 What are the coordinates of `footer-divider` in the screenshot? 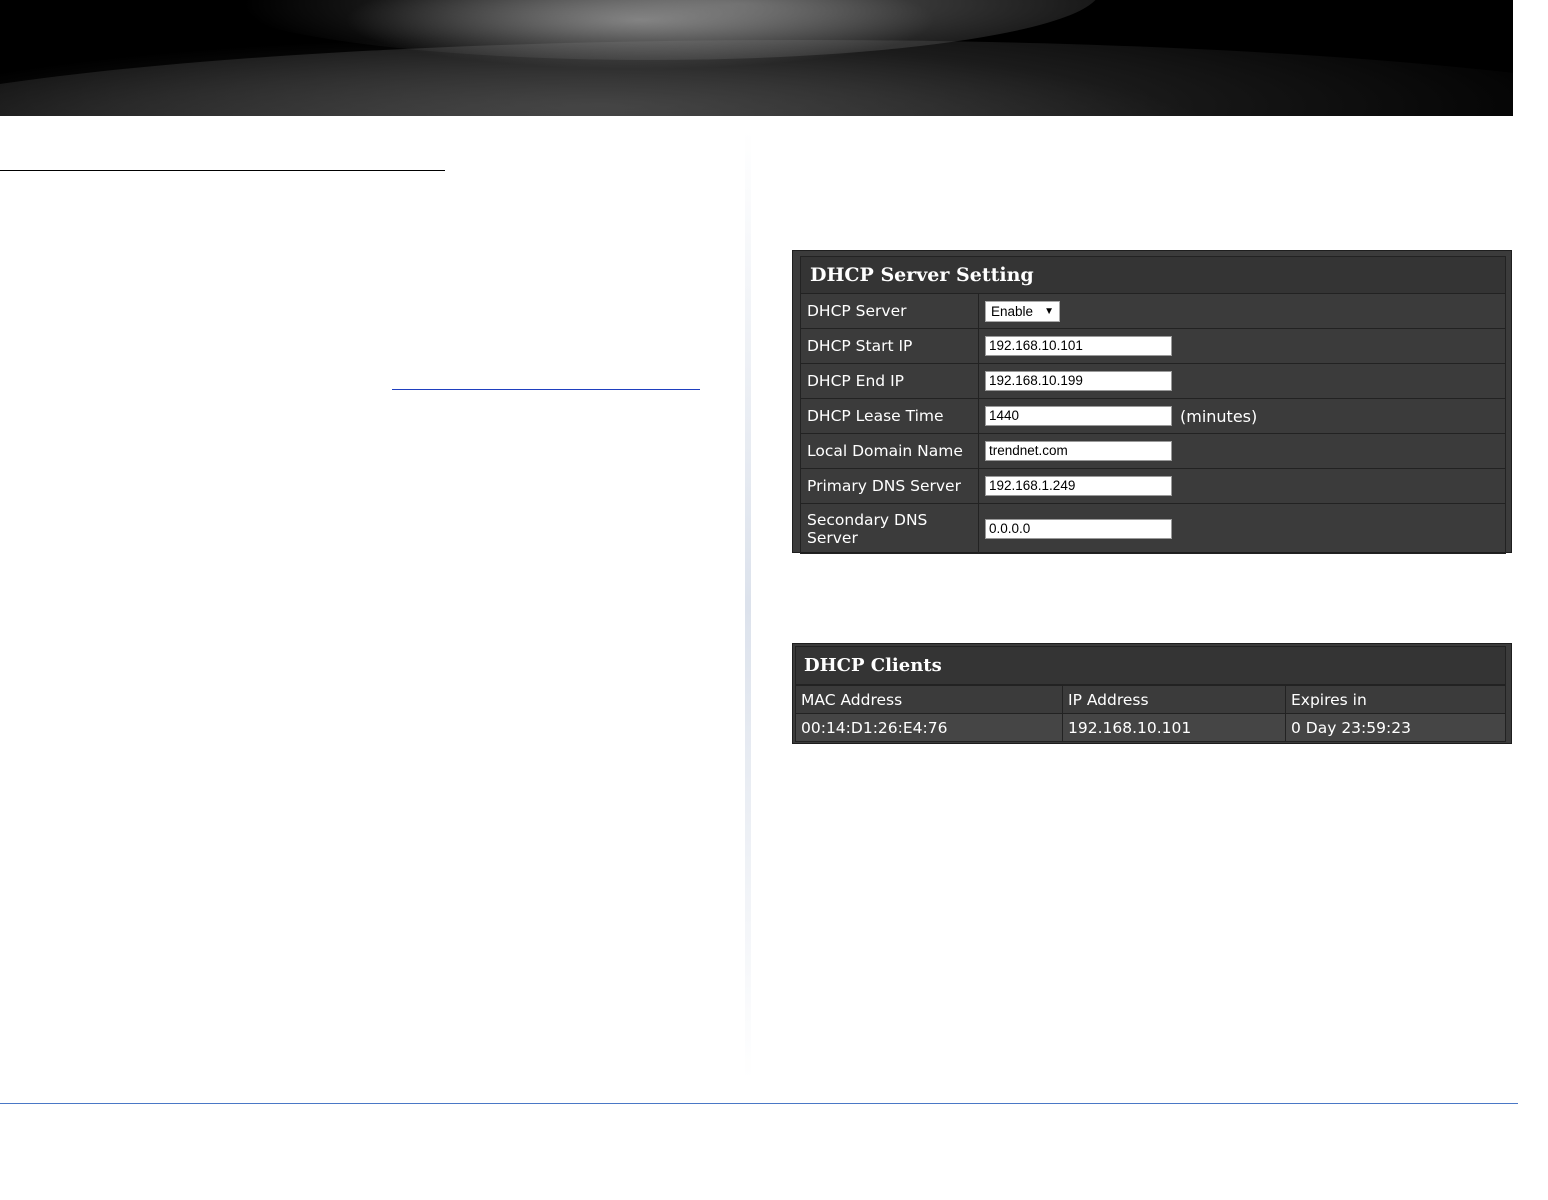 It's located at (759, 1103).